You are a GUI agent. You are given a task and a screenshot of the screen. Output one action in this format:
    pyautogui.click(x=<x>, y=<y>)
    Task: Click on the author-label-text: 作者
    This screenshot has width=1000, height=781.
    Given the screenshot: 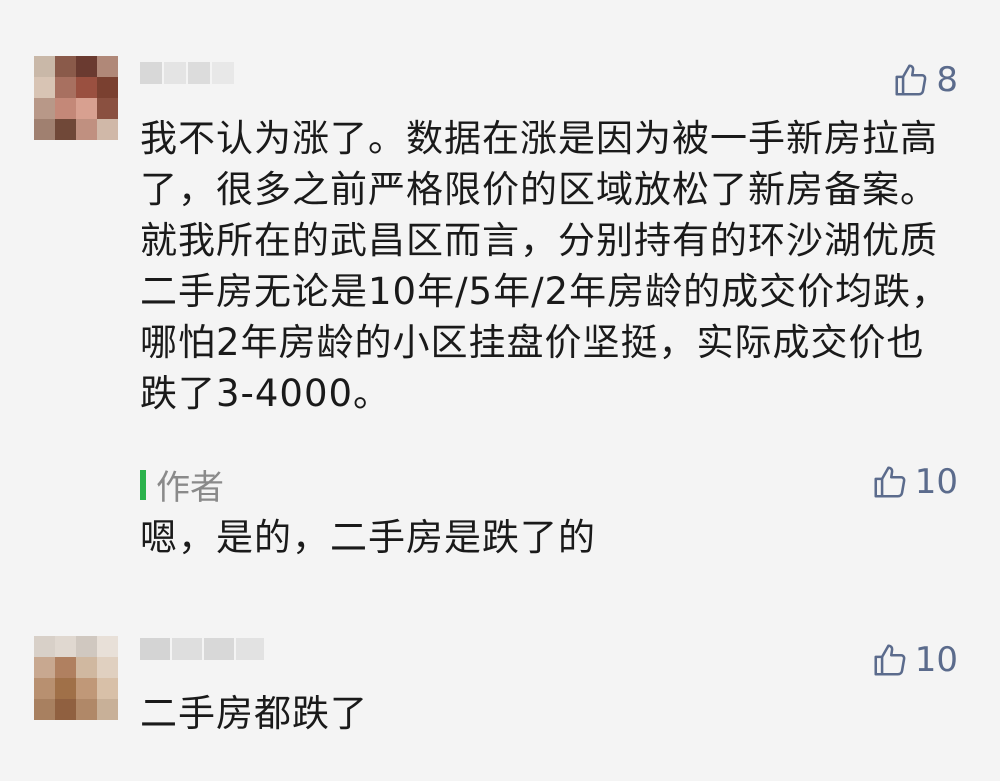 What is the action you would take?
    pyautogui.click(x=190, y=488)
    